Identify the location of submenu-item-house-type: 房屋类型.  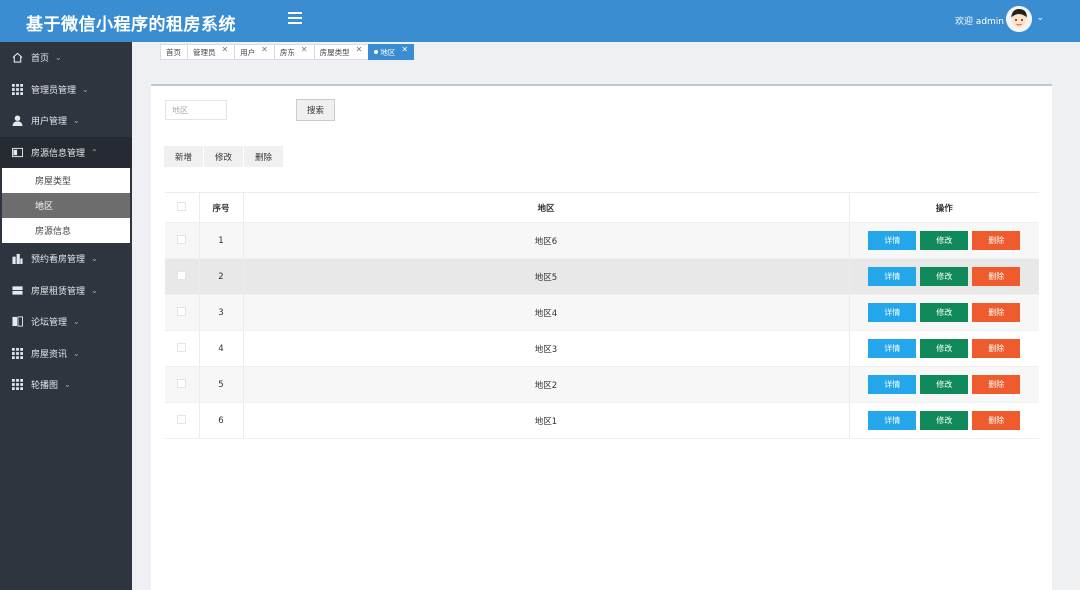
(66, 180).